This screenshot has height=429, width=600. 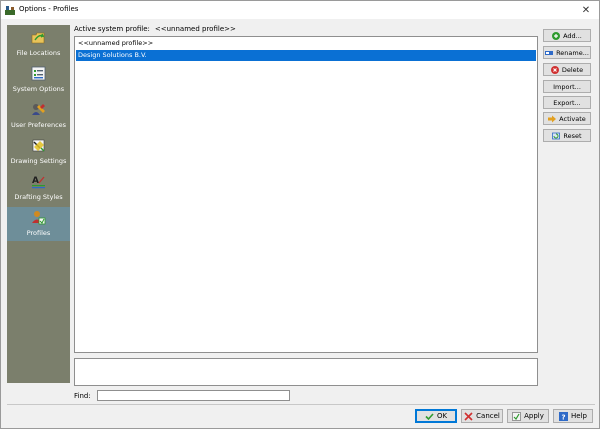 I want to click on sidebar-item-label: File Locations, so click(x=38, y=53).